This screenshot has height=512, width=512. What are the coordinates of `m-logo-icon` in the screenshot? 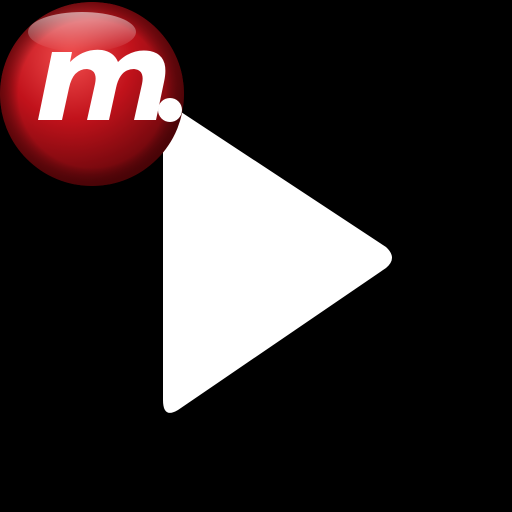 It's located at (92, 94).